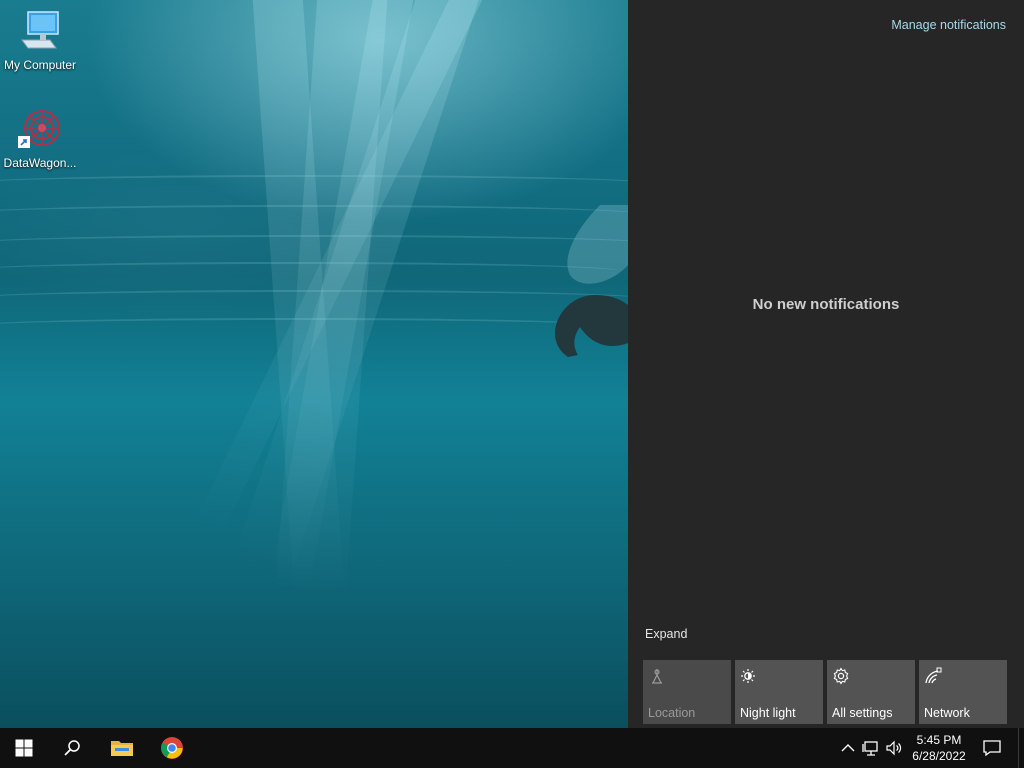  What do you see at coordinates (512, 748) in the screenshot?
I see `taskbar: 5:45 PM 6/28/2022` at bounding box center [512, 748].